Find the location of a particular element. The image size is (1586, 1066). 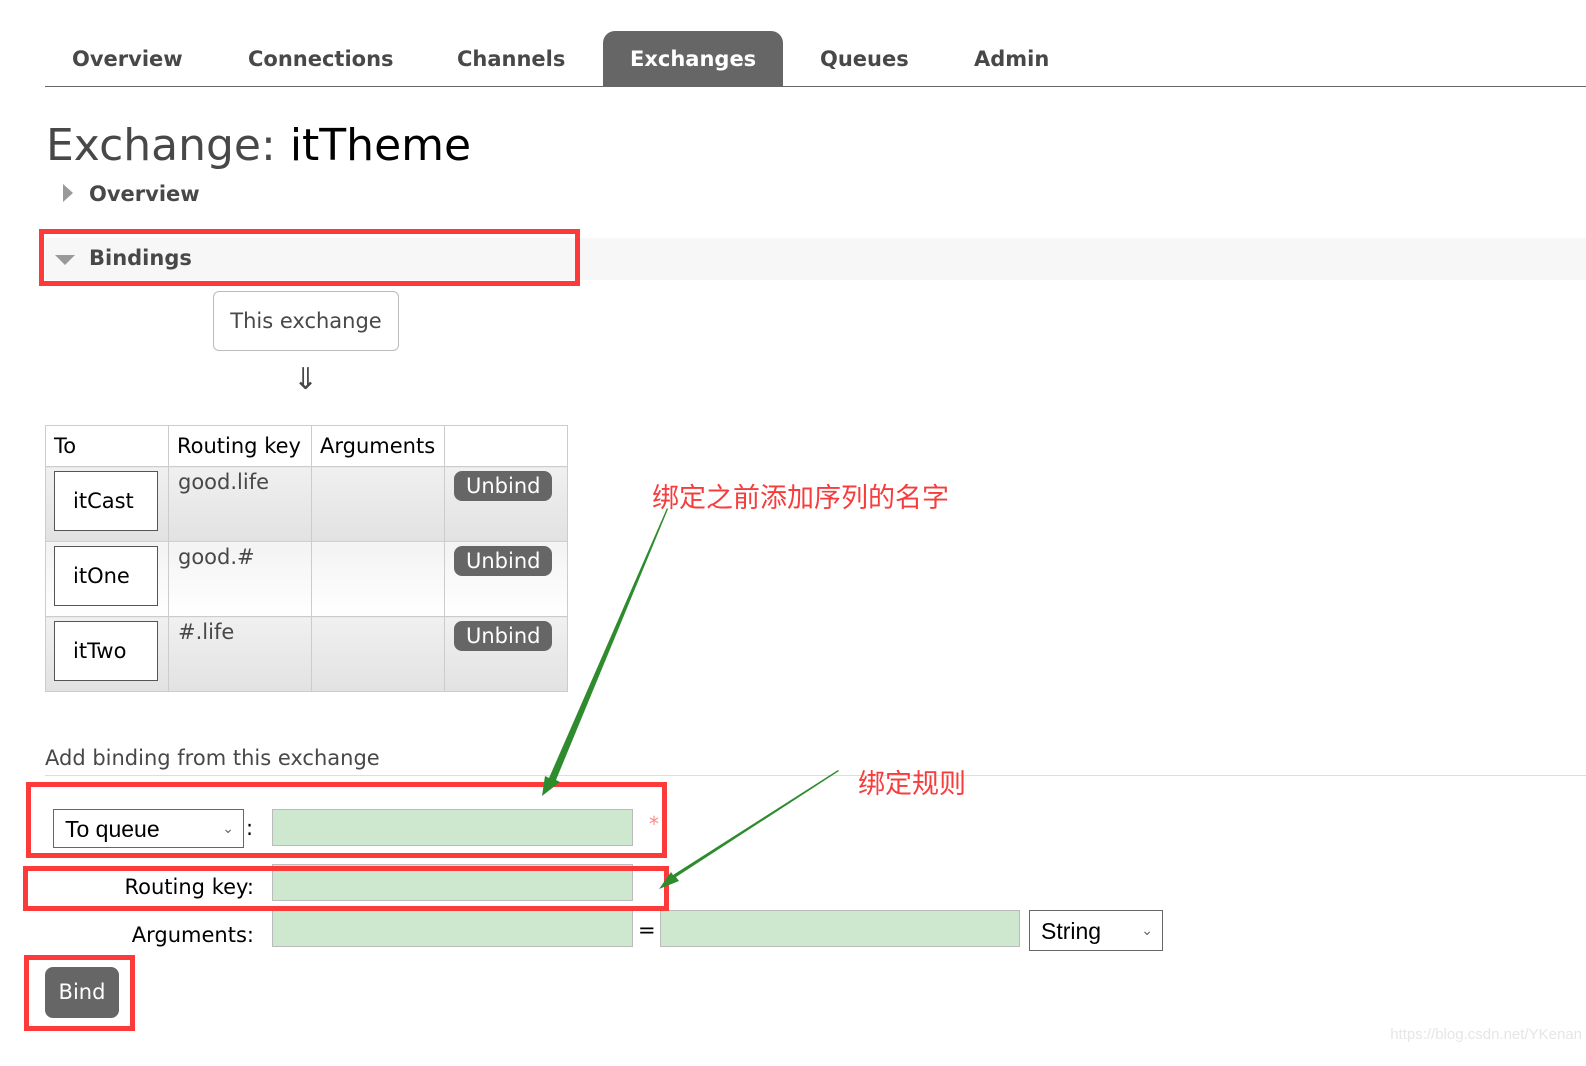

cell-to: itCast is located at coordinates (107, 504).